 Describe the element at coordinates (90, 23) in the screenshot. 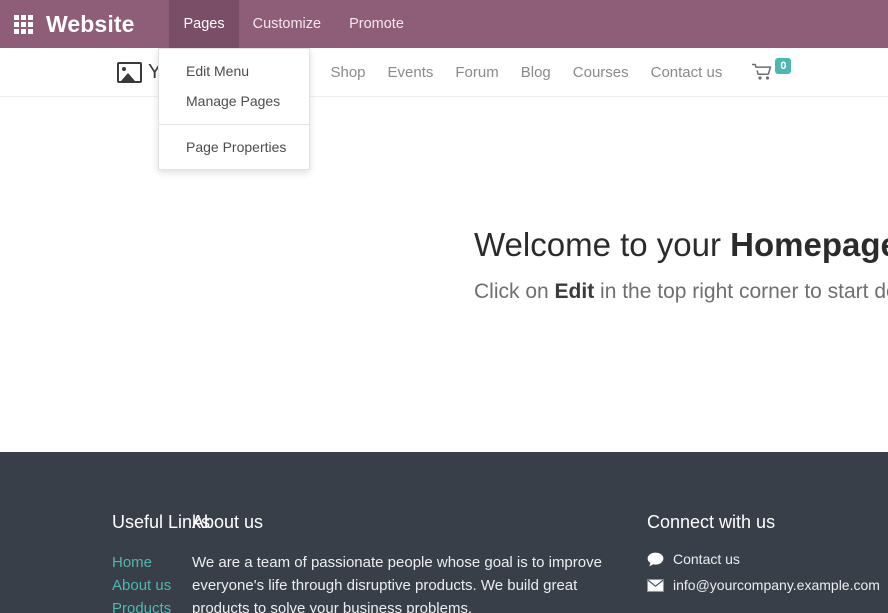

I see `app-brand-title: Website` at that location.